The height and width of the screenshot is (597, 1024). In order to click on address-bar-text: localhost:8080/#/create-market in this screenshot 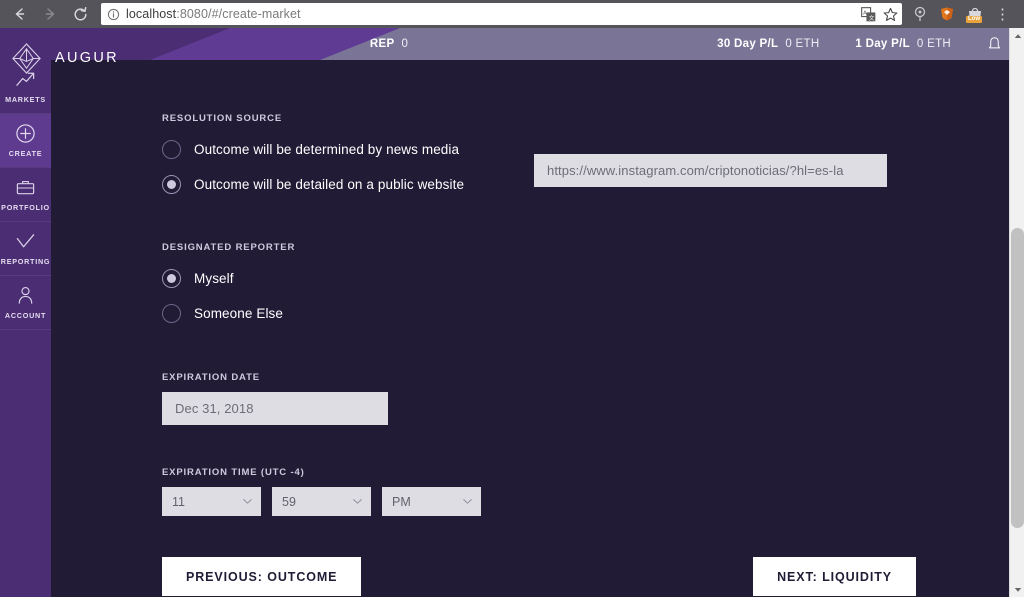, I will do `click(213, 14)`.